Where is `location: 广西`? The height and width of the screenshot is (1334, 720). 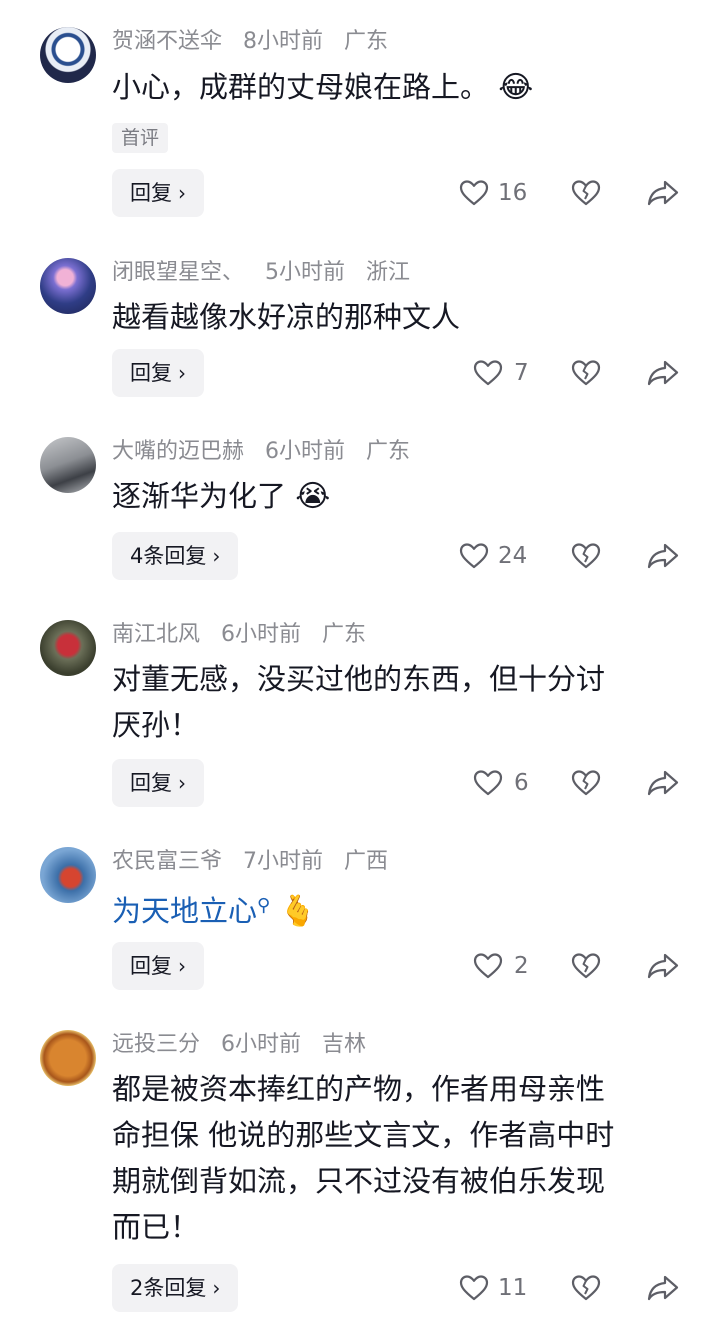
location: 广西 is located at coordinates (366, 861).